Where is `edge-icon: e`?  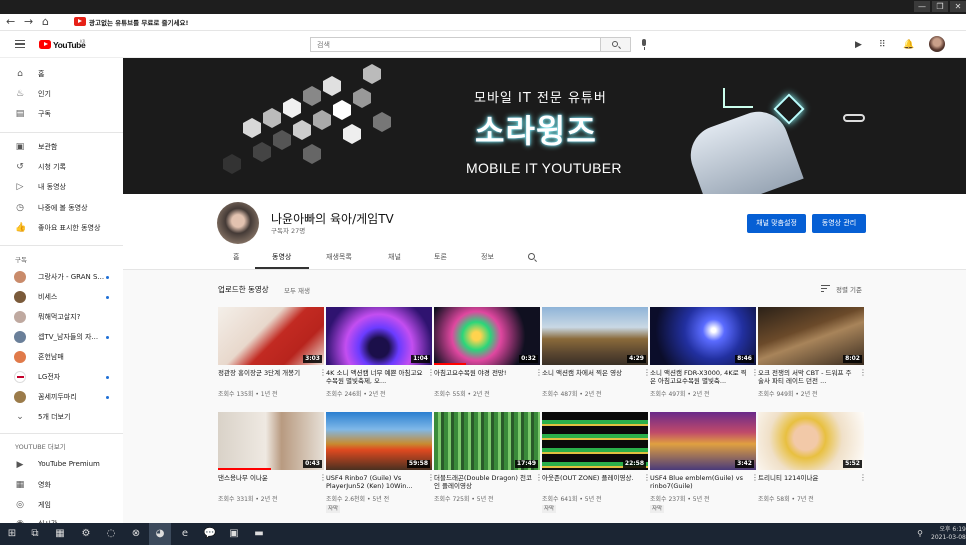 edge-icon: e is located at coordinates (185, 534).